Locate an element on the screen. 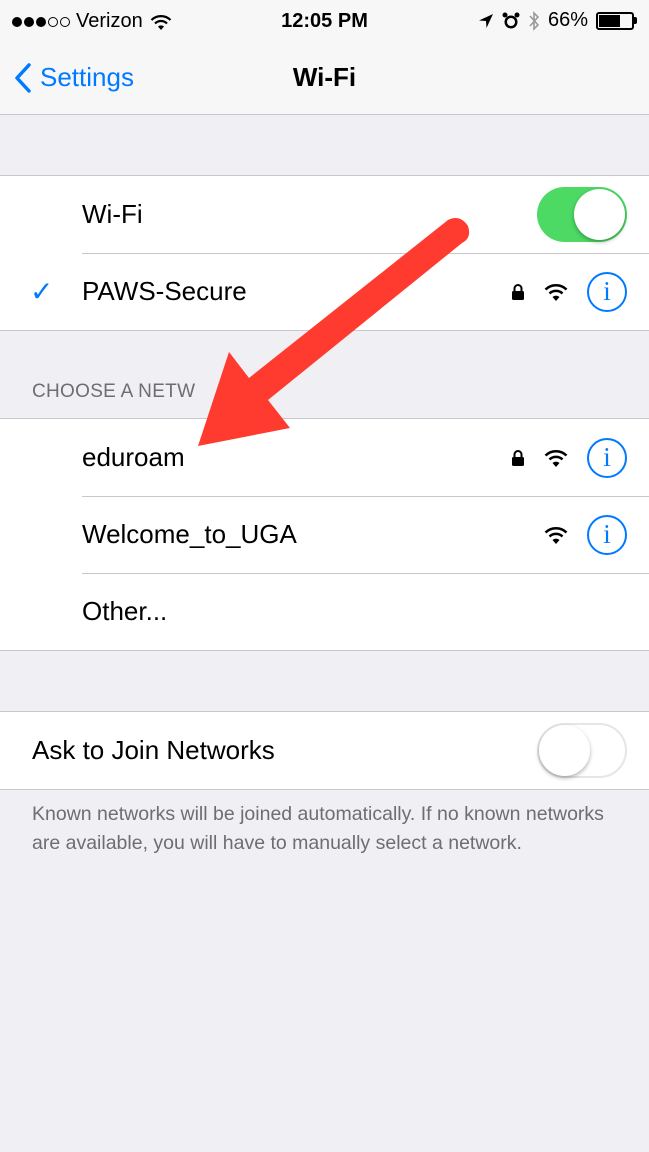 Image resolution: width=649 pixels, height=1152 pixels. ask-to-join-label: Ask to Join Networks is located at coordinates (153, 750).